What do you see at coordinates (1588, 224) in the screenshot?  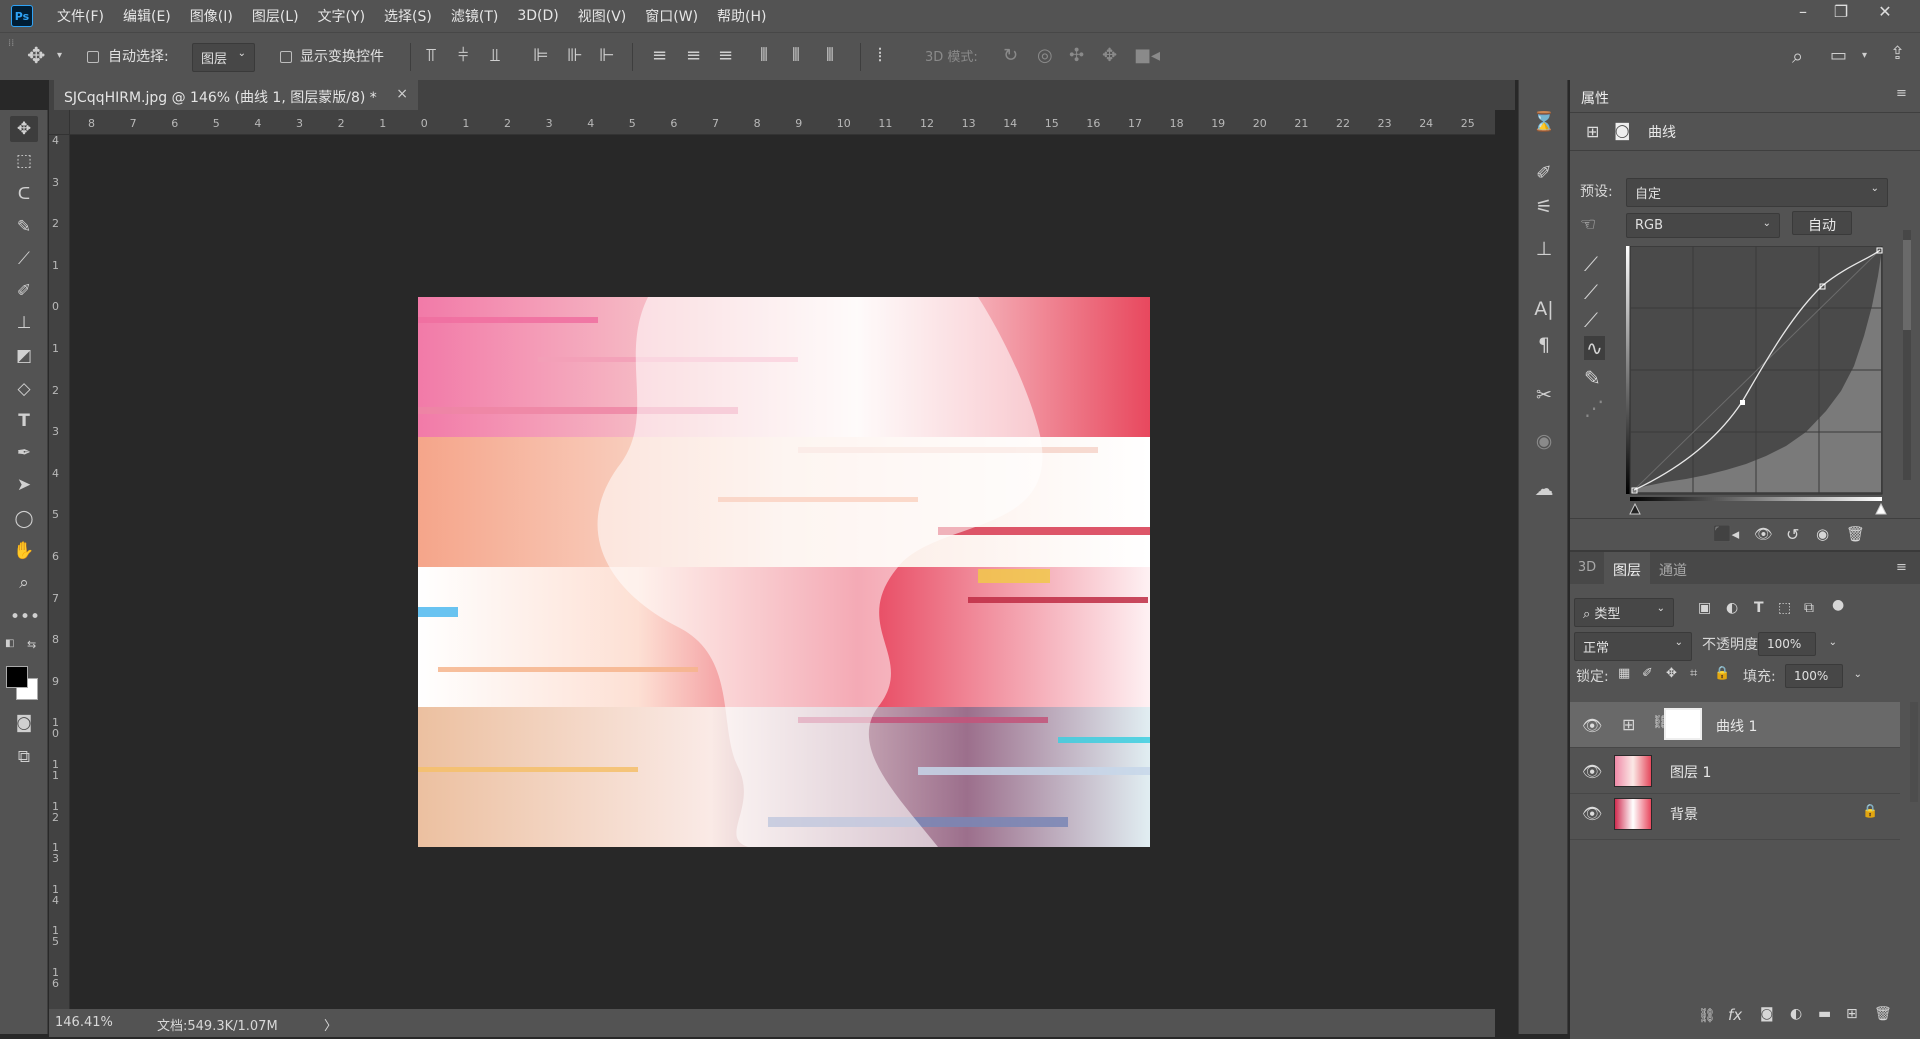 I see `targeted-adjust-icon: ☜` at bounding box center [1588, 224].